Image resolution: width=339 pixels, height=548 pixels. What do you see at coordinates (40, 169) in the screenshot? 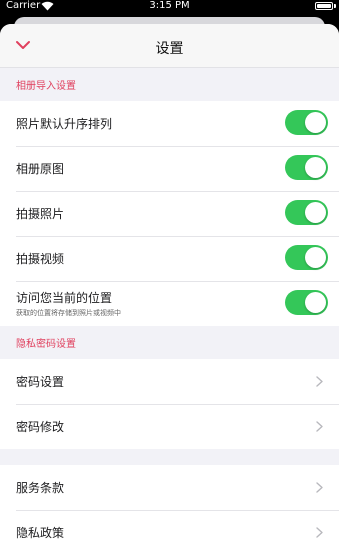
I see `setting-label: 相册原图` at bounding box center [40, 169].